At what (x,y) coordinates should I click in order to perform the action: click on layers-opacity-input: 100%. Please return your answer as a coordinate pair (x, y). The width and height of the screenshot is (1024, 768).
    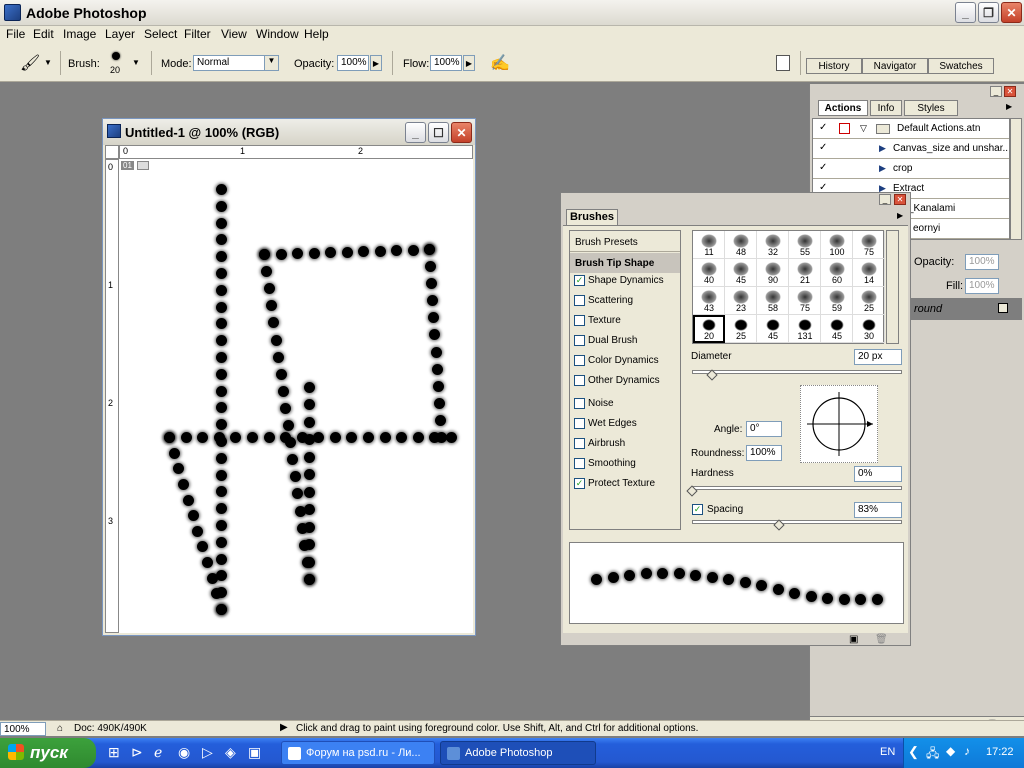
    Looking at the image, I should click on (982, 262).